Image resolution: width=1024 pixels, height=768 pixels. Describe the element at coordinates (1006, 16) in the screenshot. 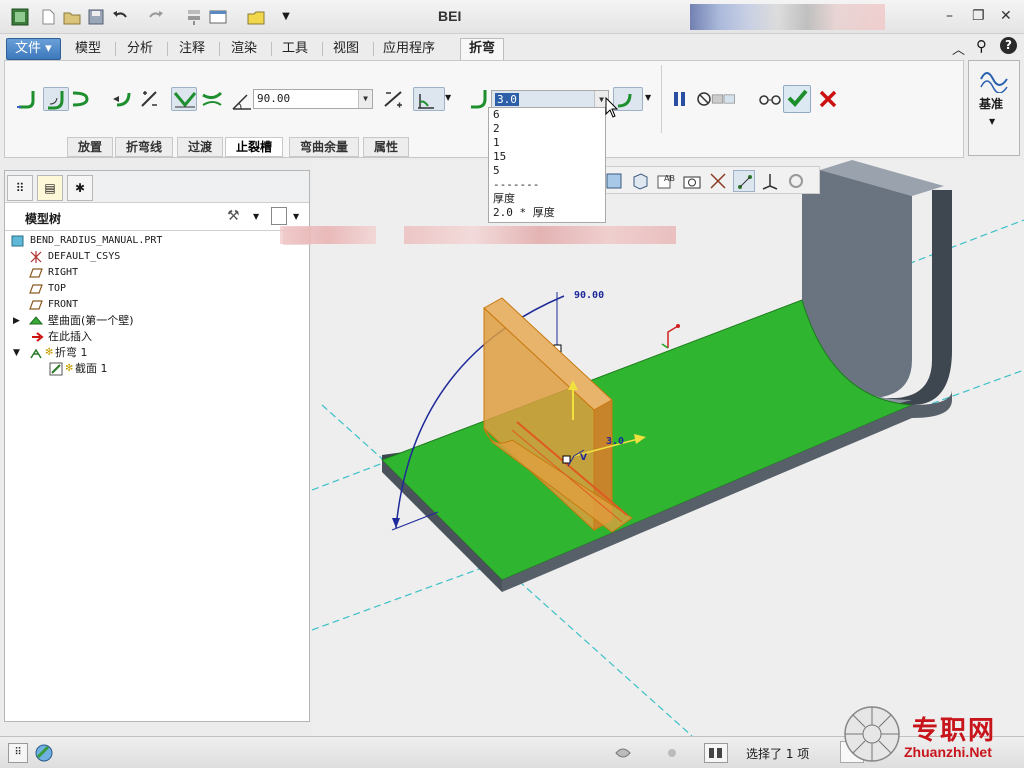

I see `close-button: ✕` at that location.